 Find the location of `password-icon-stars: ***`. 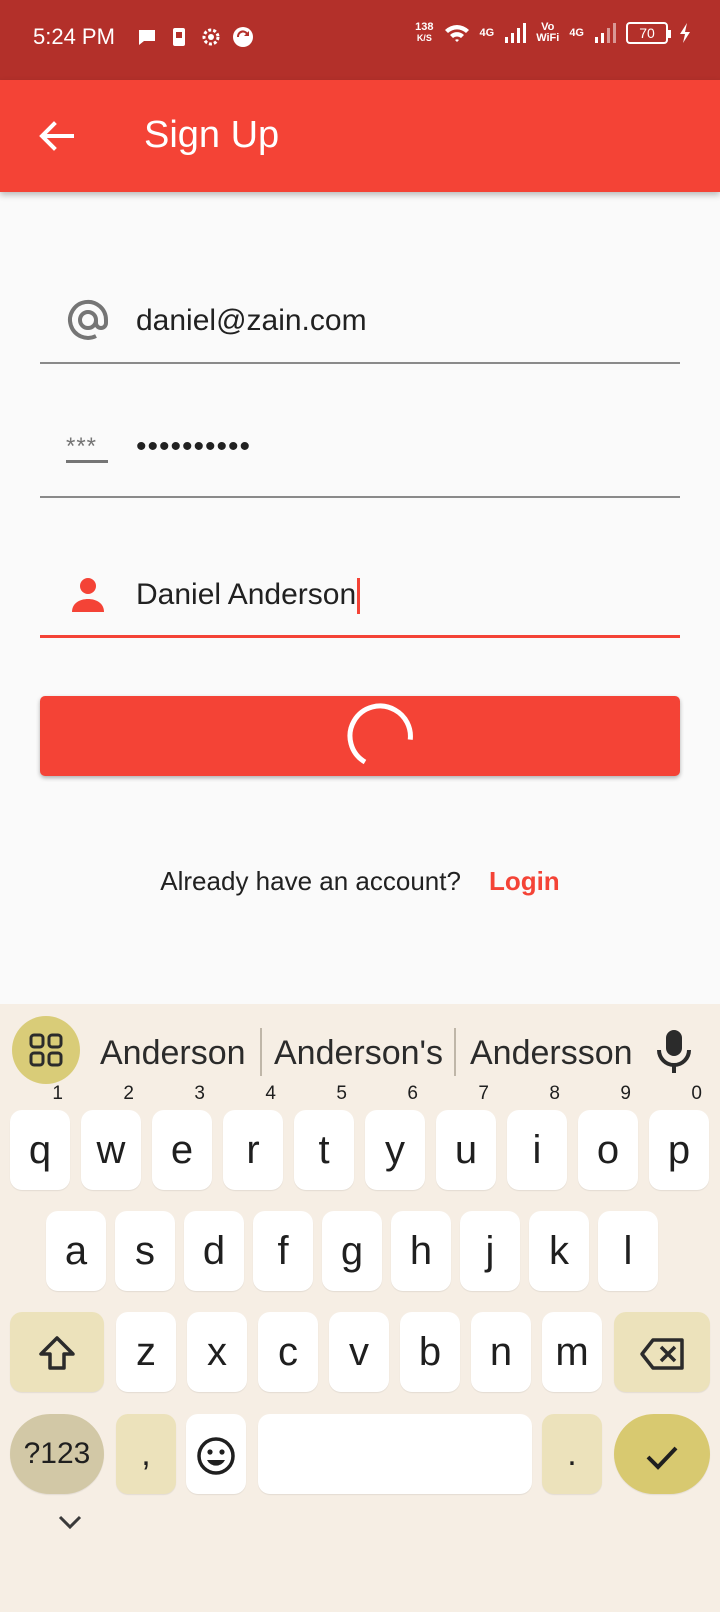

password-icon-stars: *** is located at coordinates (82, 446).